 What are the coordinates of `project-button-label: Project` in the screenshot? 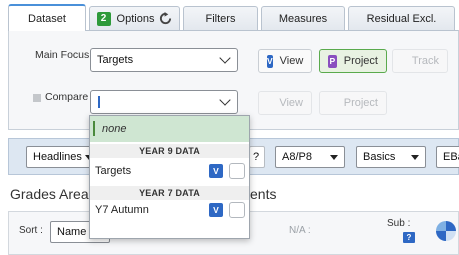 It's located at (360, 61).